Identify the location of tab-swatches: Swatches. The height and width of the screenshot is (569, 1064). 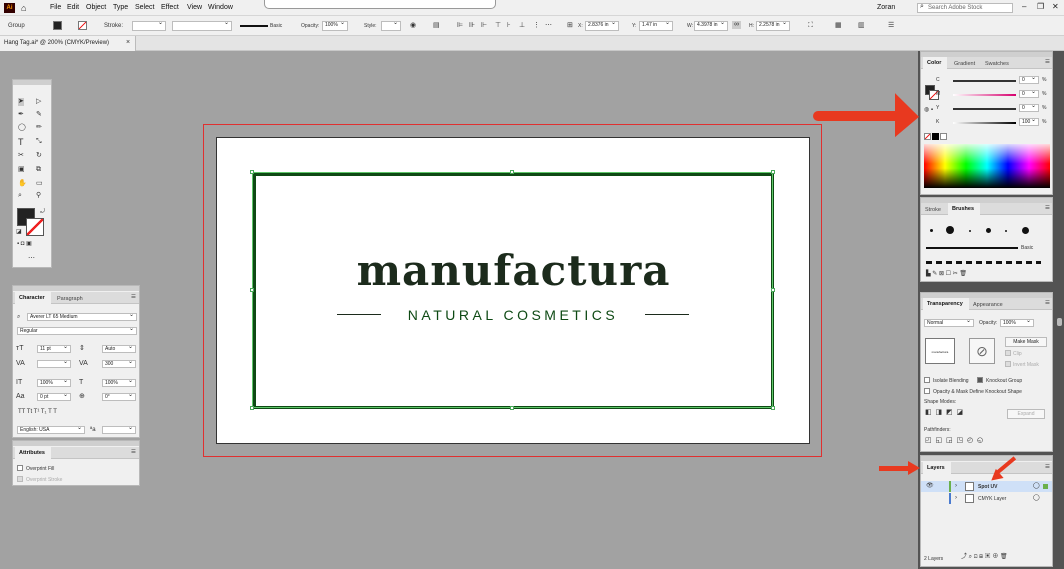
(997, 64).